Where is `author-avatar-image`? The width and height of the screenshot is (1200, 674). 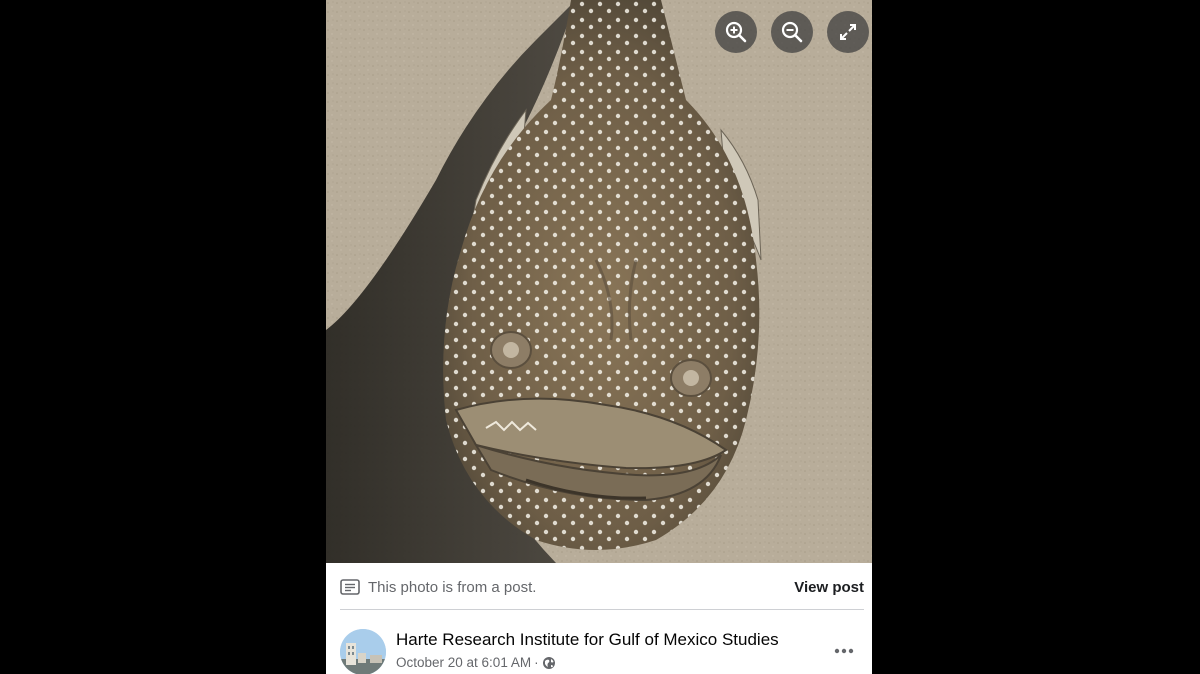 author-avatar-image is located at coordinates (363, 651).